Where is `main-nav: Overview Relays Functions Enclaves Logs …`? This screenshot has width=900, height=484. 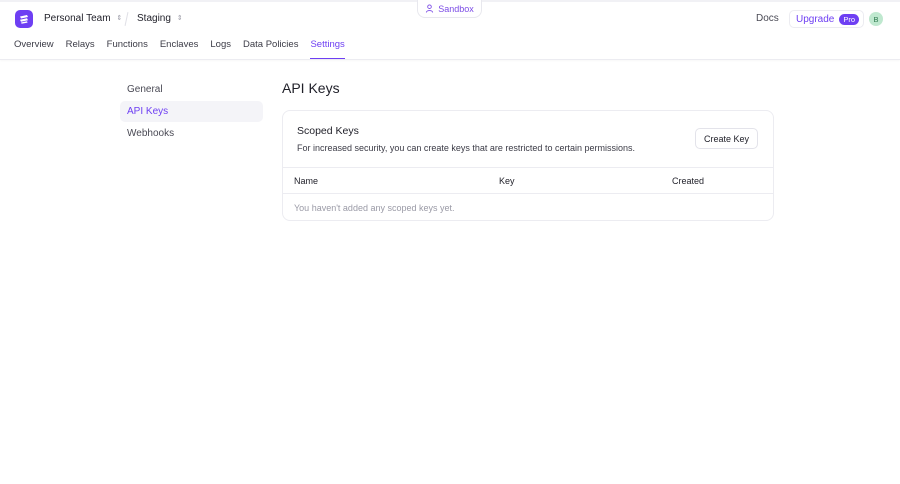
main-nav: Overview Relays Functions Enclaves Logs … is located at coordinates (180, 49).